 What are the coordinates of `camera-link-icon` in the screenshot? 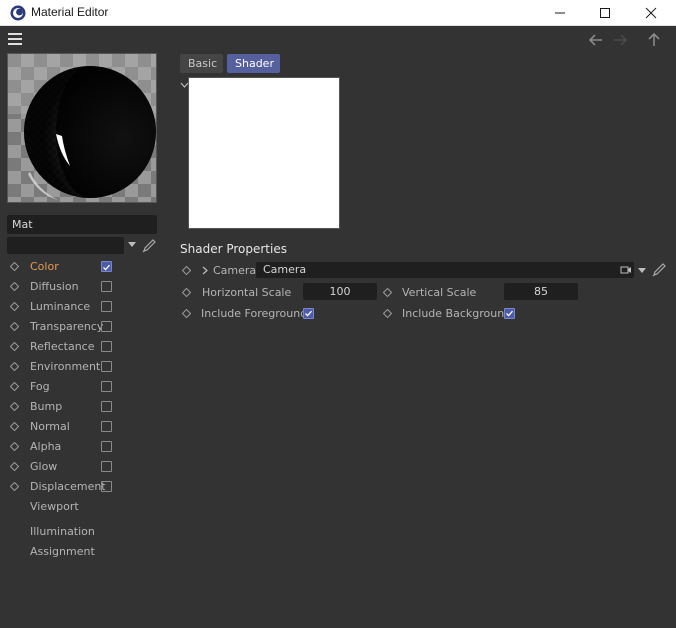 It's located at (626, 270).